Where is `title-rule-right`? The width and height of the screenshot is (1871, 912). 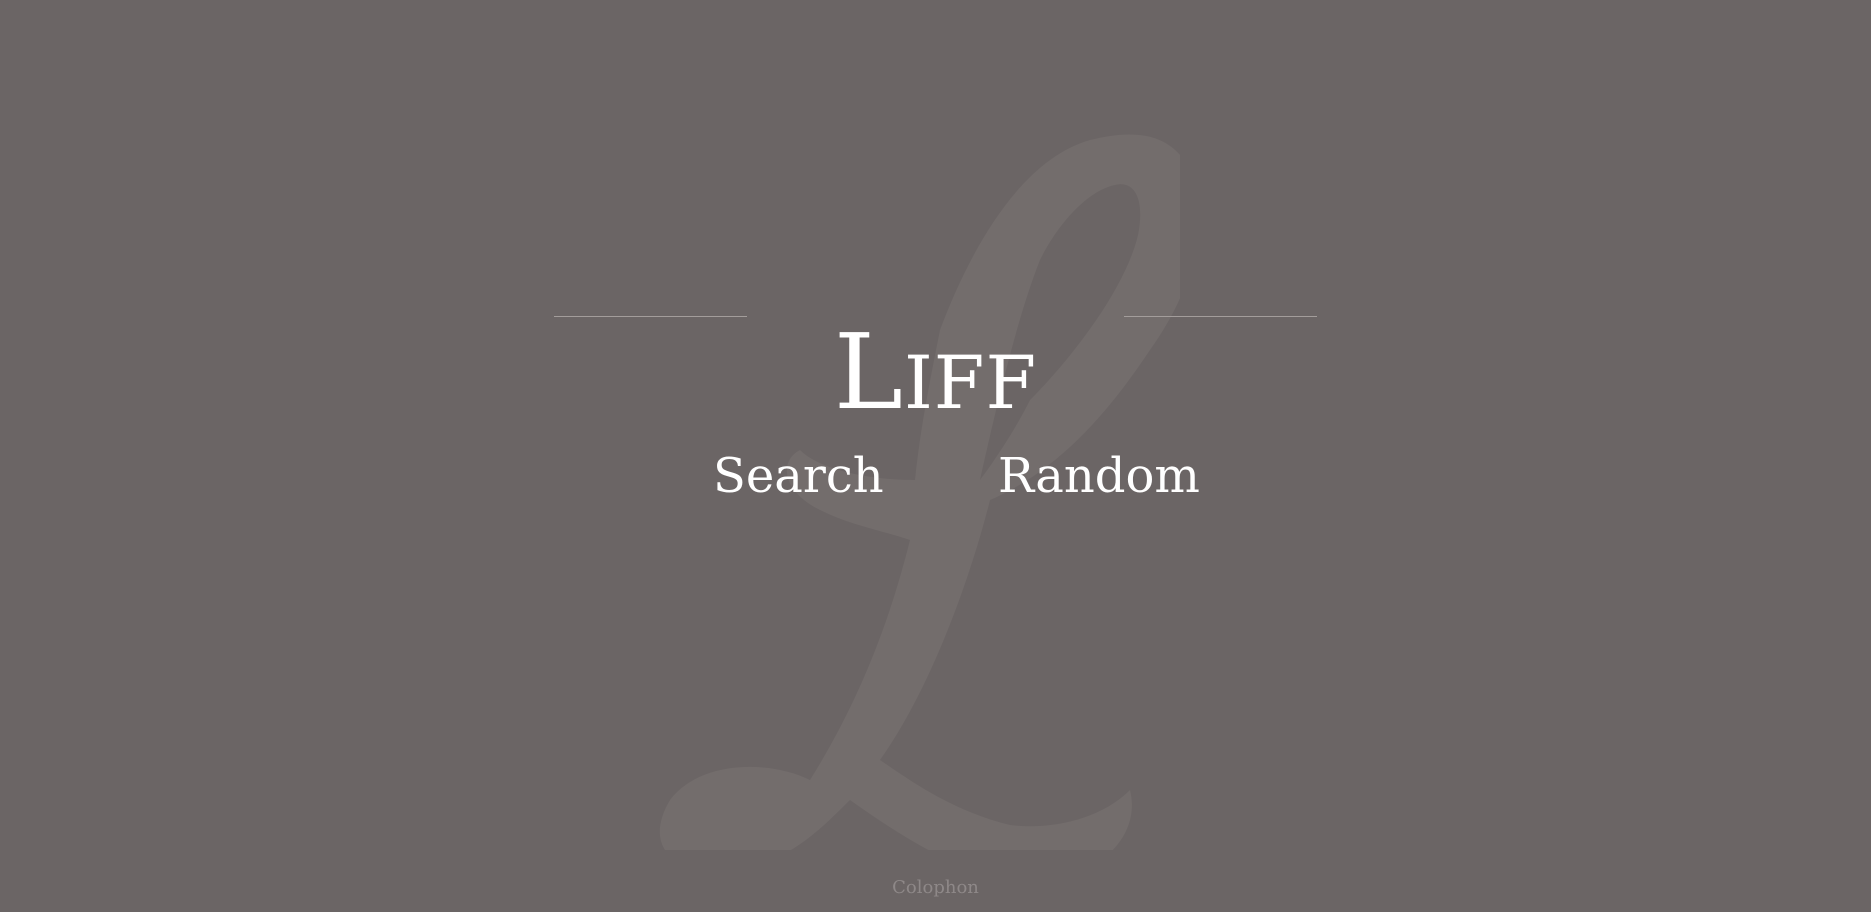
title-rule-right is located at coordinates (1220, 316).